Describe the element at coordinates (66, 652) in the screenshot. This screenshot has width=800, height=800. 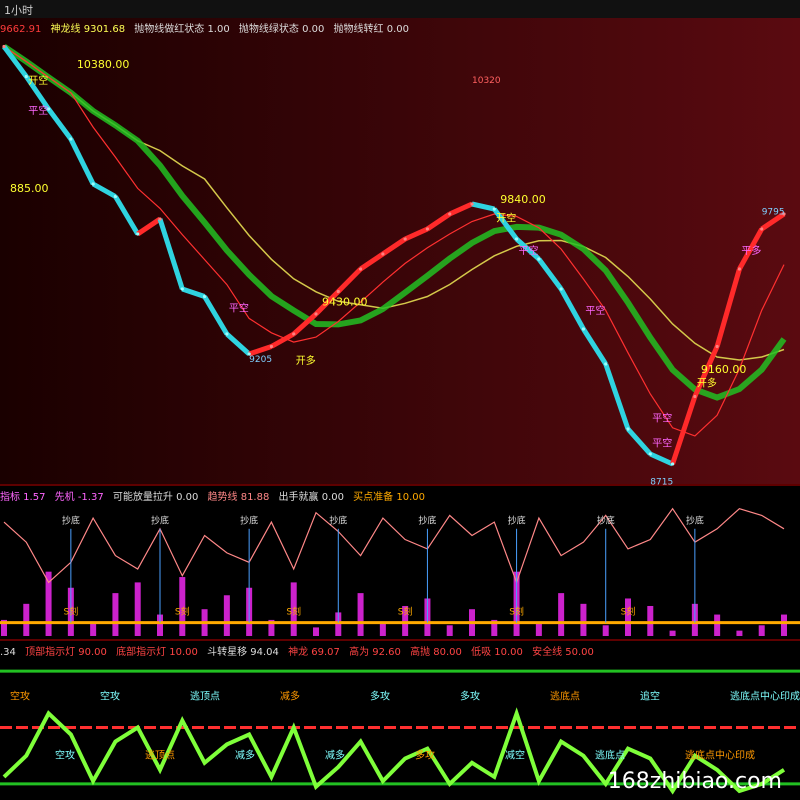
I see `panel3-legend-1: 顶部指示灯 90.00` at that location.